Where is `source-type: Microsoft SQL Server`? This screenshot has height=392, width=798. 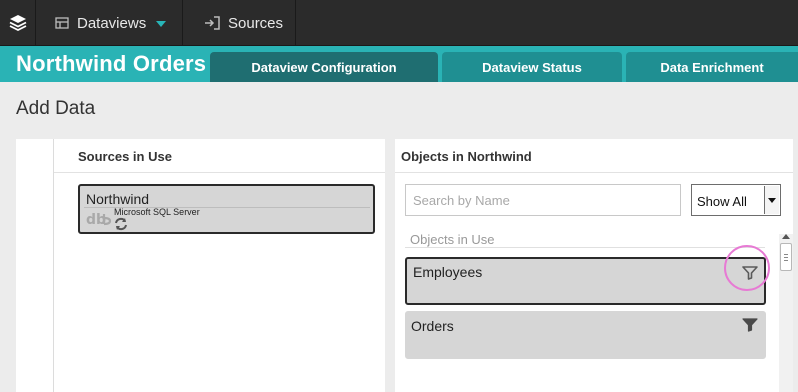 source-type: Microsoft SQL Server is located at coordinates (157, 212).